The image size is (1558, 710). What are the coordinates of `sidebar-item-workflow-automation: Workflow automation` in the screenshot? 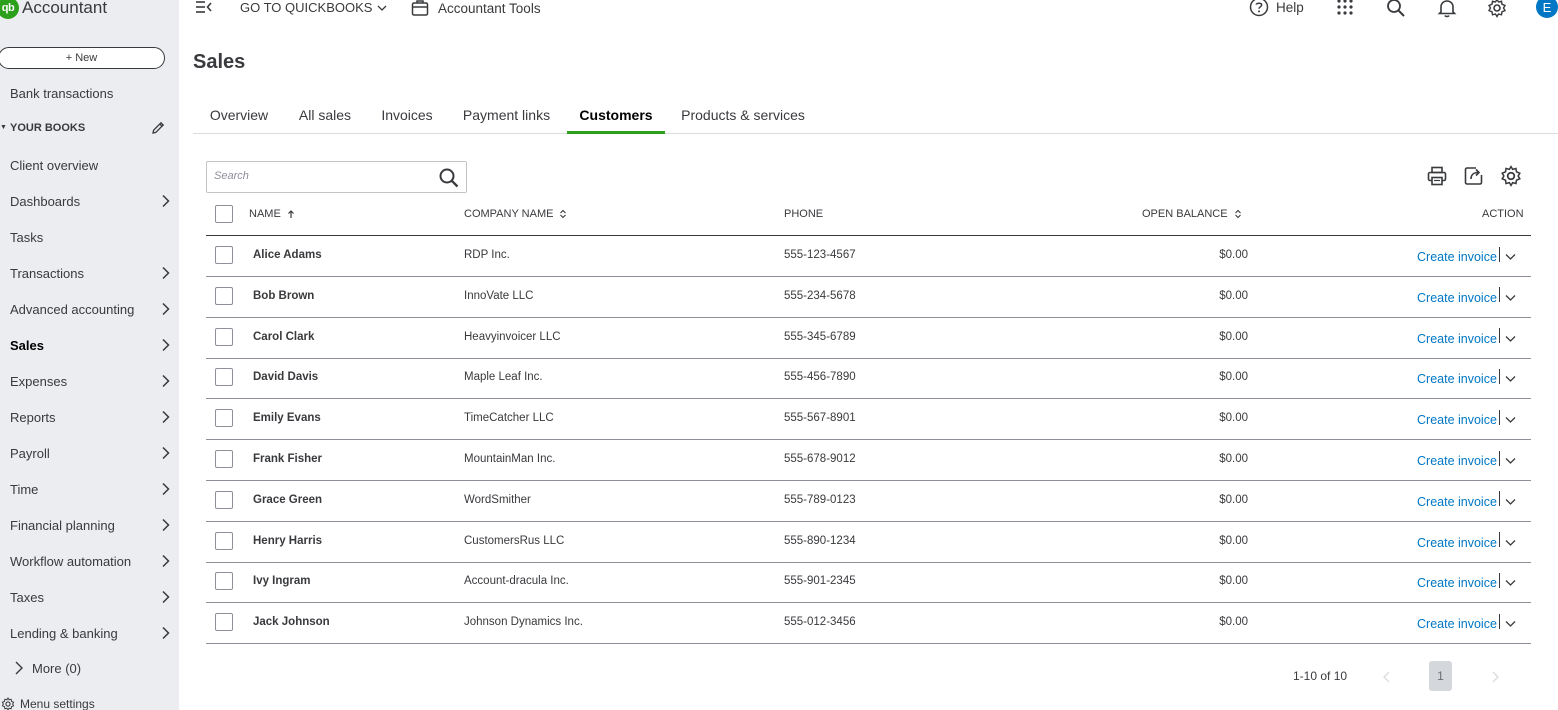 It's located at (89, 561).